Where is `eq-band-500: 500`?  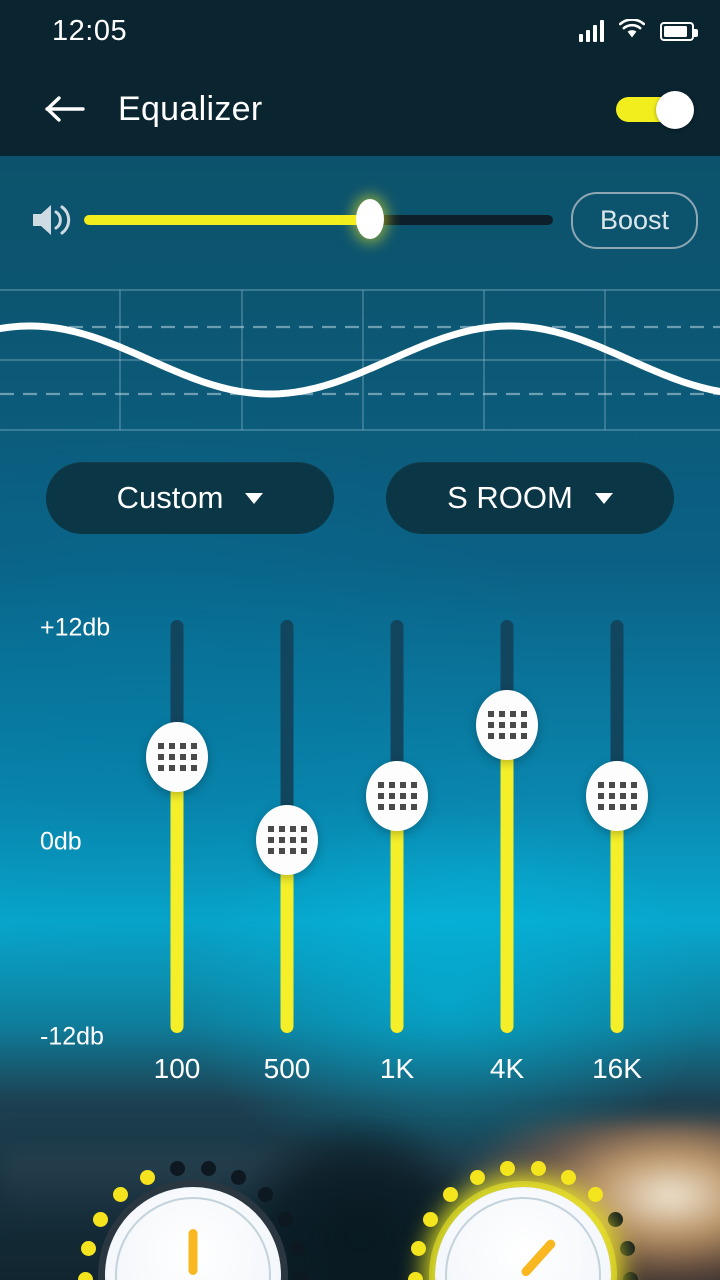 eq-band-500: 500 is located at coordinates (287, 845).